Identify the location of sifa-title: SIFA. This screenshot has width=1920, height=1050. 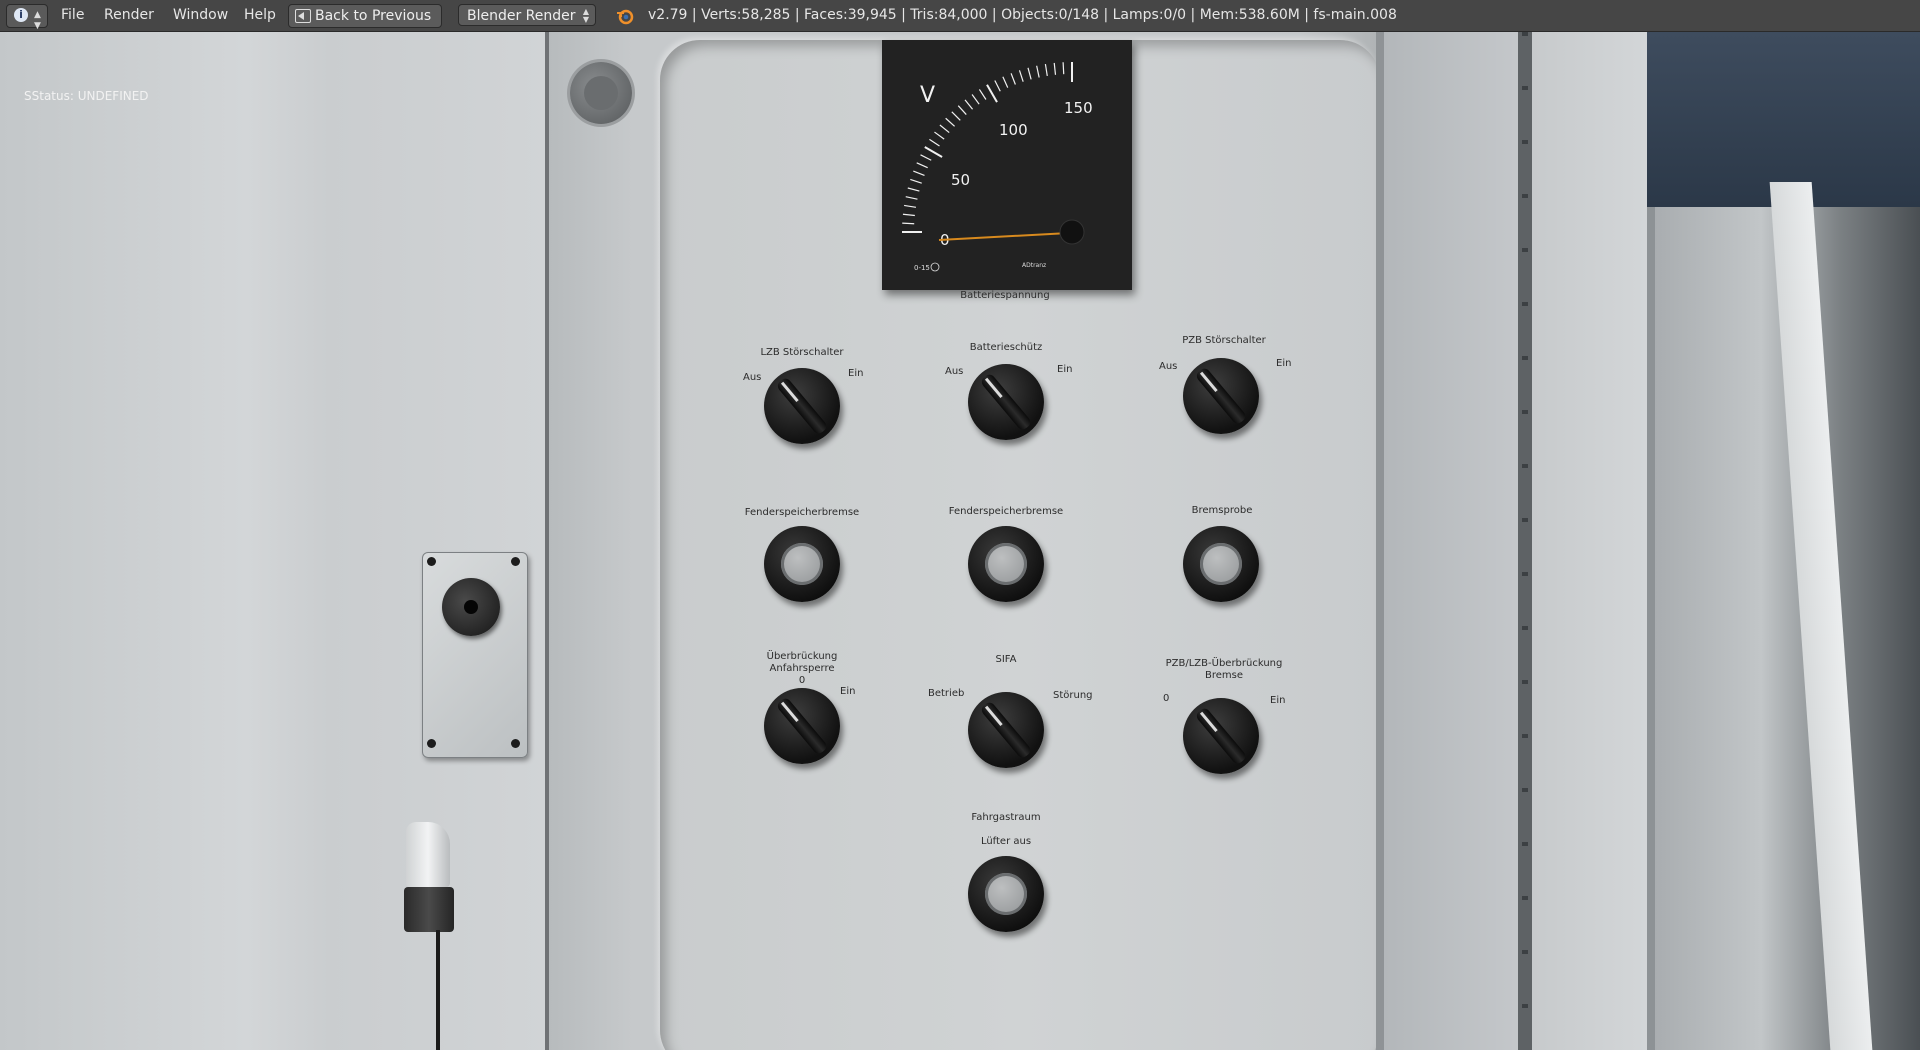
(1006, 659).